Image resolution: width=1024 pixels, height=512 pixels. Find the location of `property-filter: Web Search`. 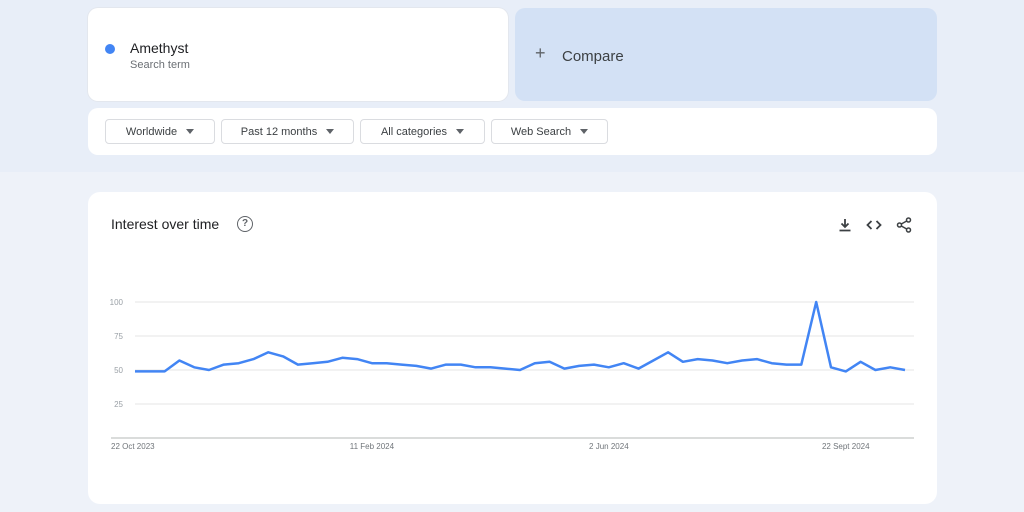

property-filter: Web Search is located at coordinates (549, 131).